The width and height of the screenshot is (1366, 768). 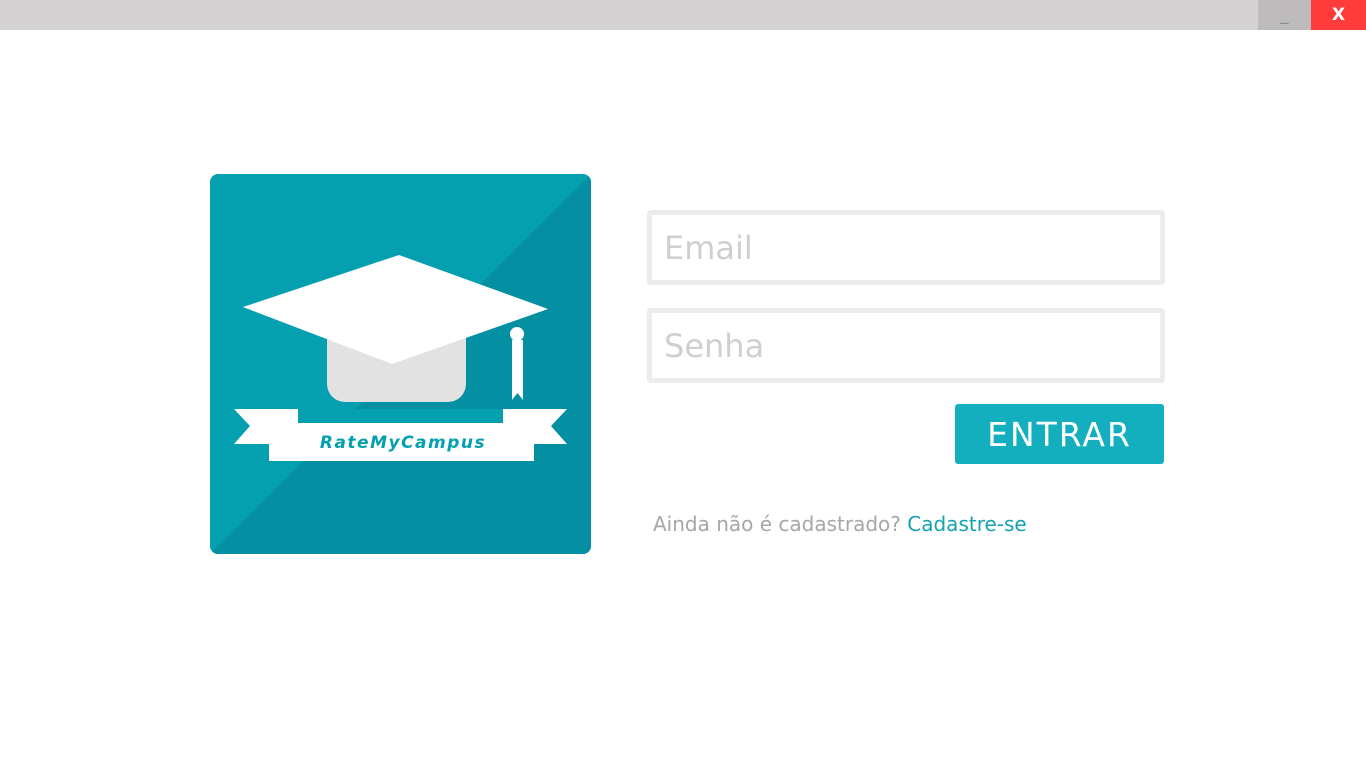 I want to click on login-button: ENTRAR, so click(x=1059, y=434).